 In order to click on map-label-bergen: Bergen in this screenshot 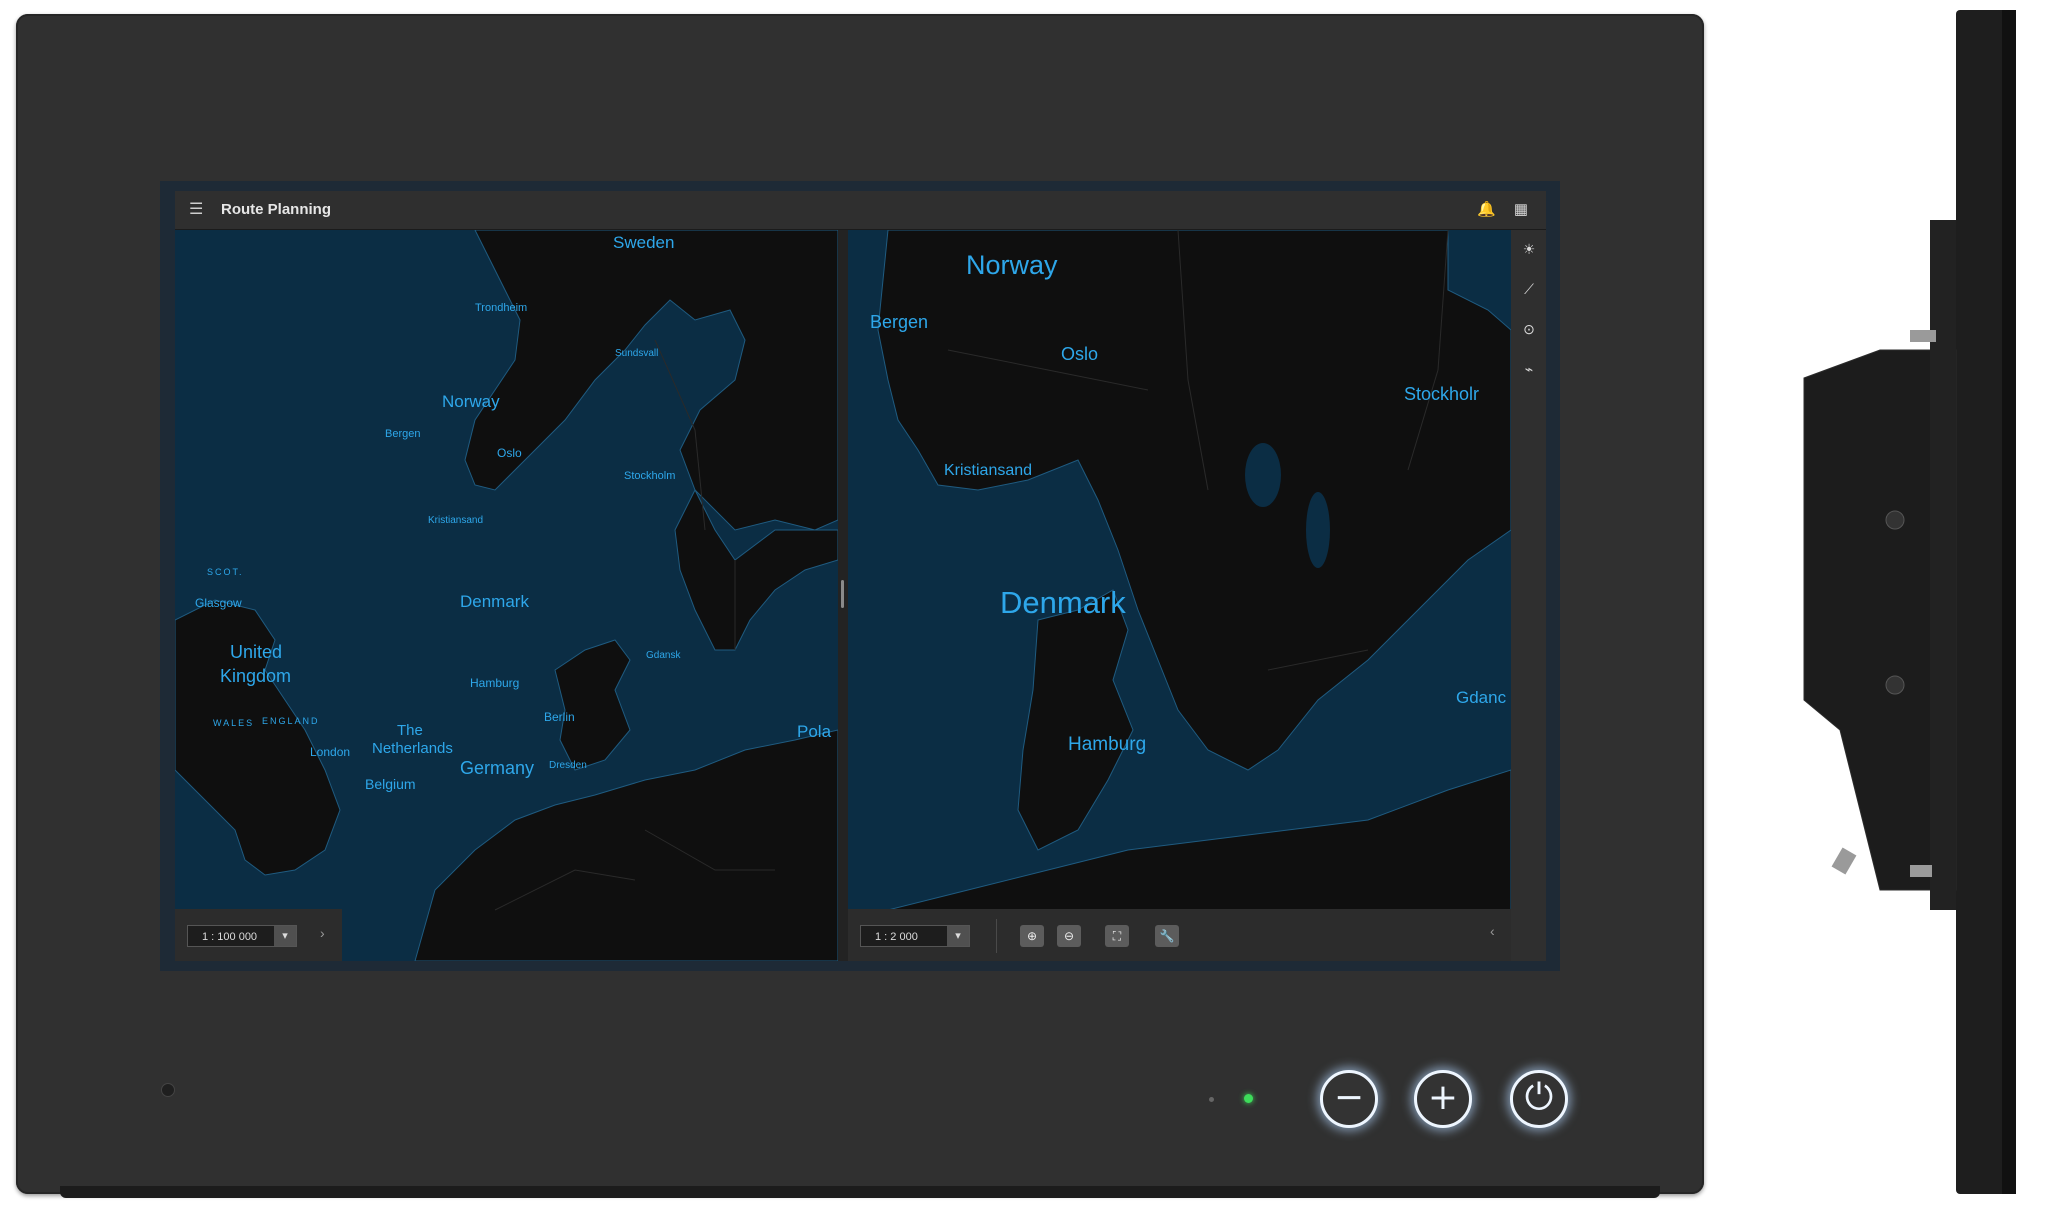, I will do `click(403, 434)`.